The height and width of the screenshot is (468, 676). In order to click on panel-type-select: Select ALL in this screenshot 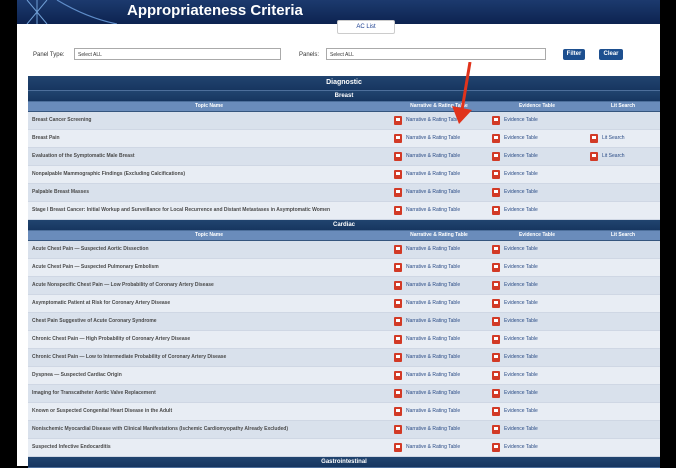, I will do `click(177, 54)`.